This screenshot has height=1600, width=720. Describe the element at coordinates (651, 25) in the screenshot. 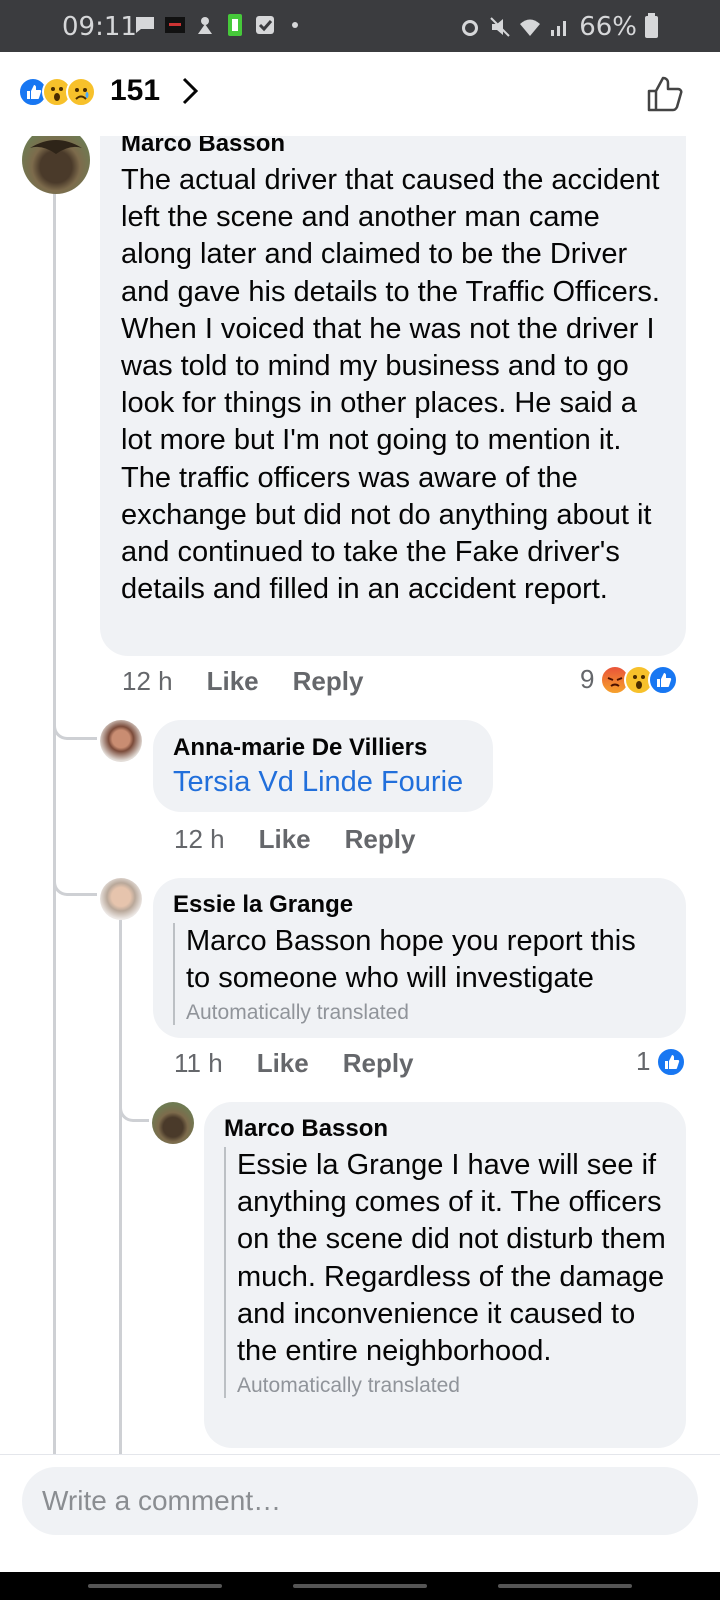

I see `battery-icon` at that location.